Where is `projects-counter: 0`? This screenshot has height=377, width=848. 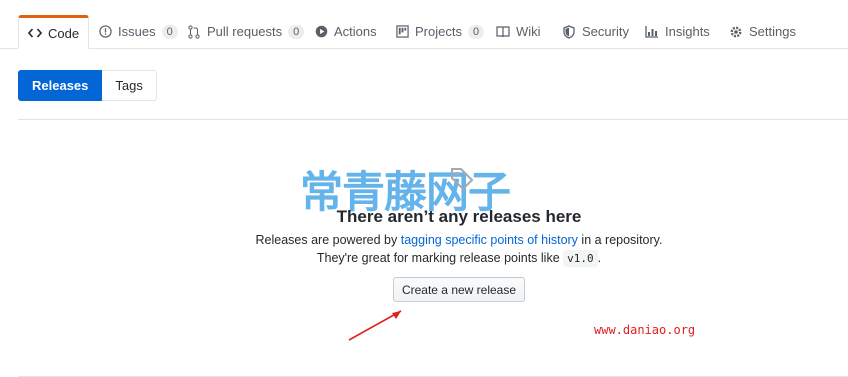
projects-counter: 0 is located at coordinates (476, 31).